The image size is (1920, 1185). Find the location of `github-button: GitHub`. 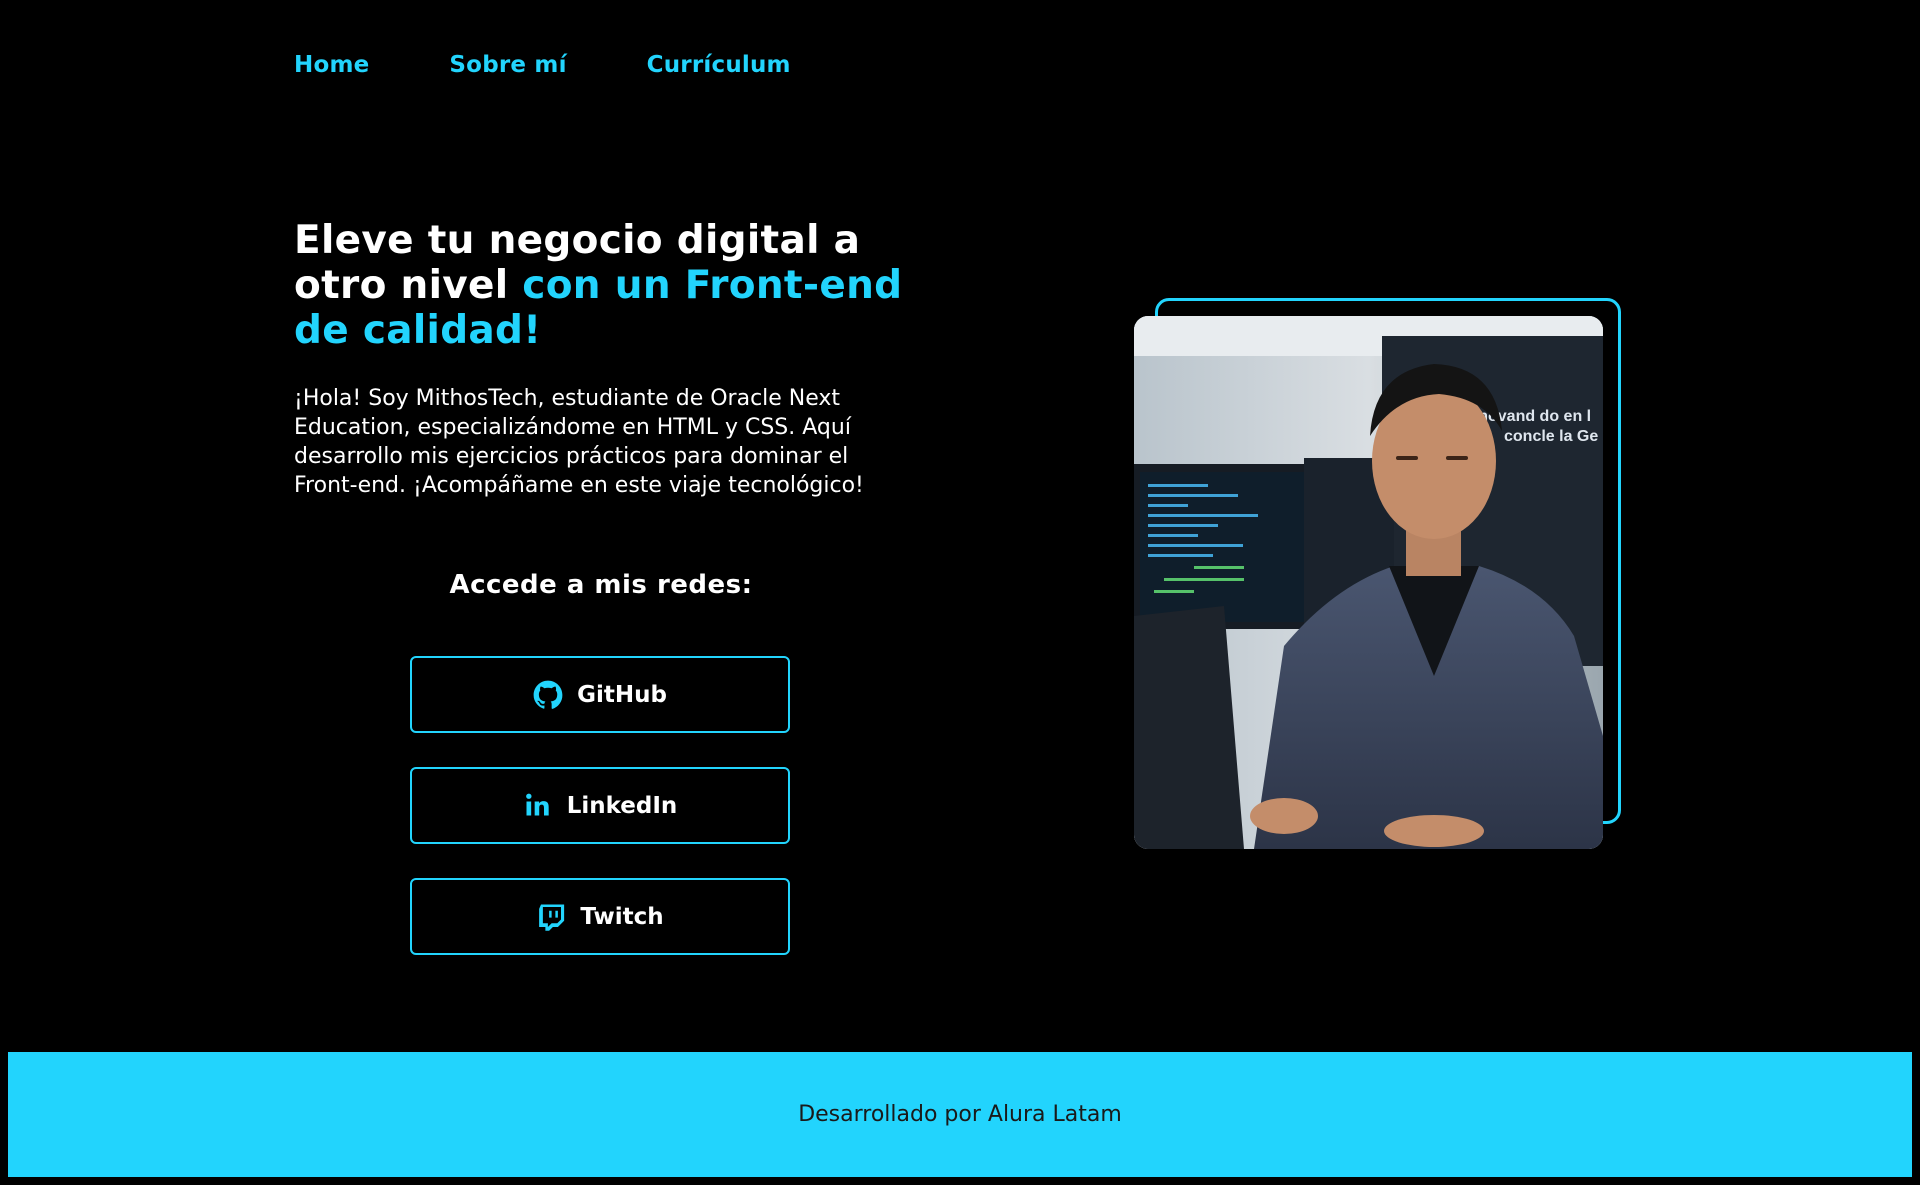

github-button: GitHub is located at coordinates (600, 694).